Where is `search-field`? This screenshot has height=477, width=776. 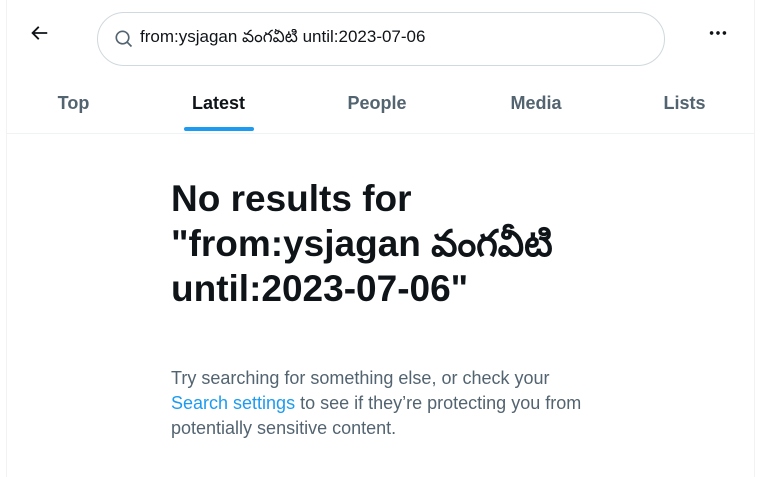
search-field is located at coordinates (381, 39).